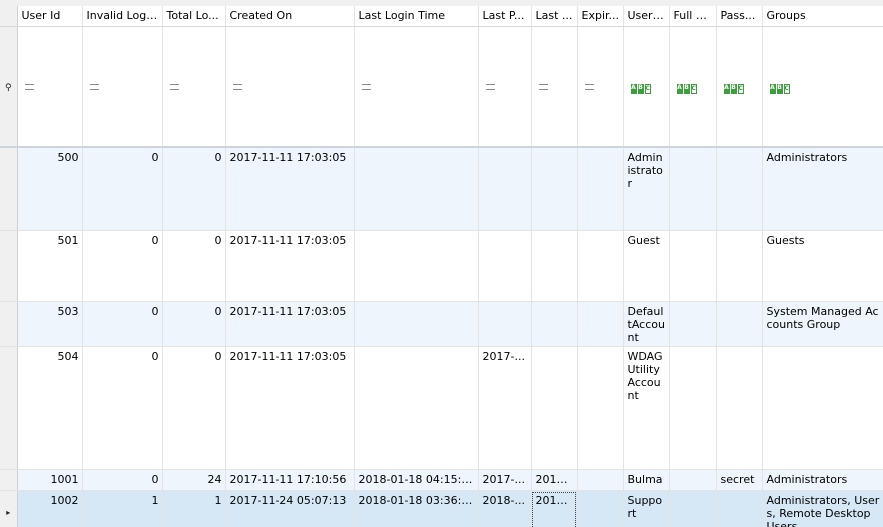 The image size is (883, 527). Describe the element at coordinates (554, 87) in the screenshot. I see `filter-cell-last` at that location.